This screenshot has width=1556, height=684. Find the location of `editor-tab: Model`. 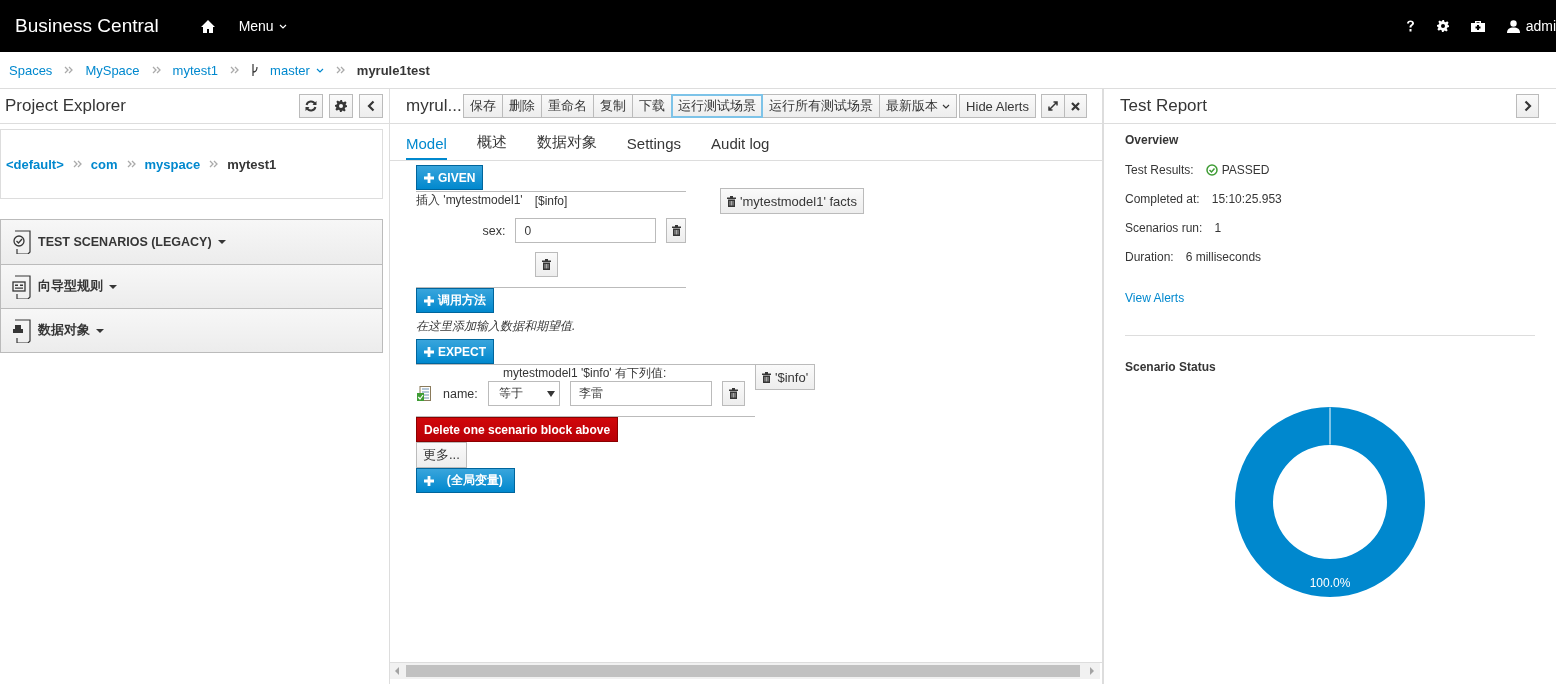

editor-tab: Model is located at coordinates (426, 147).